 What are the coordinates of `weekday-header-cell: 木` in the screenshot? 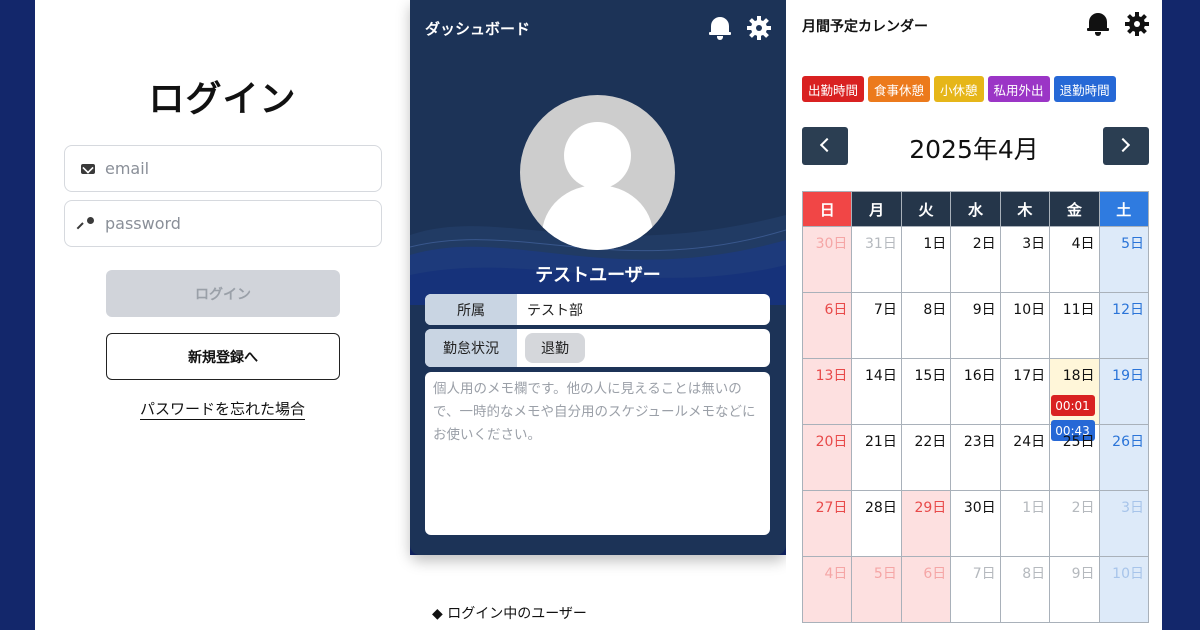 It's located at (1025, 209).